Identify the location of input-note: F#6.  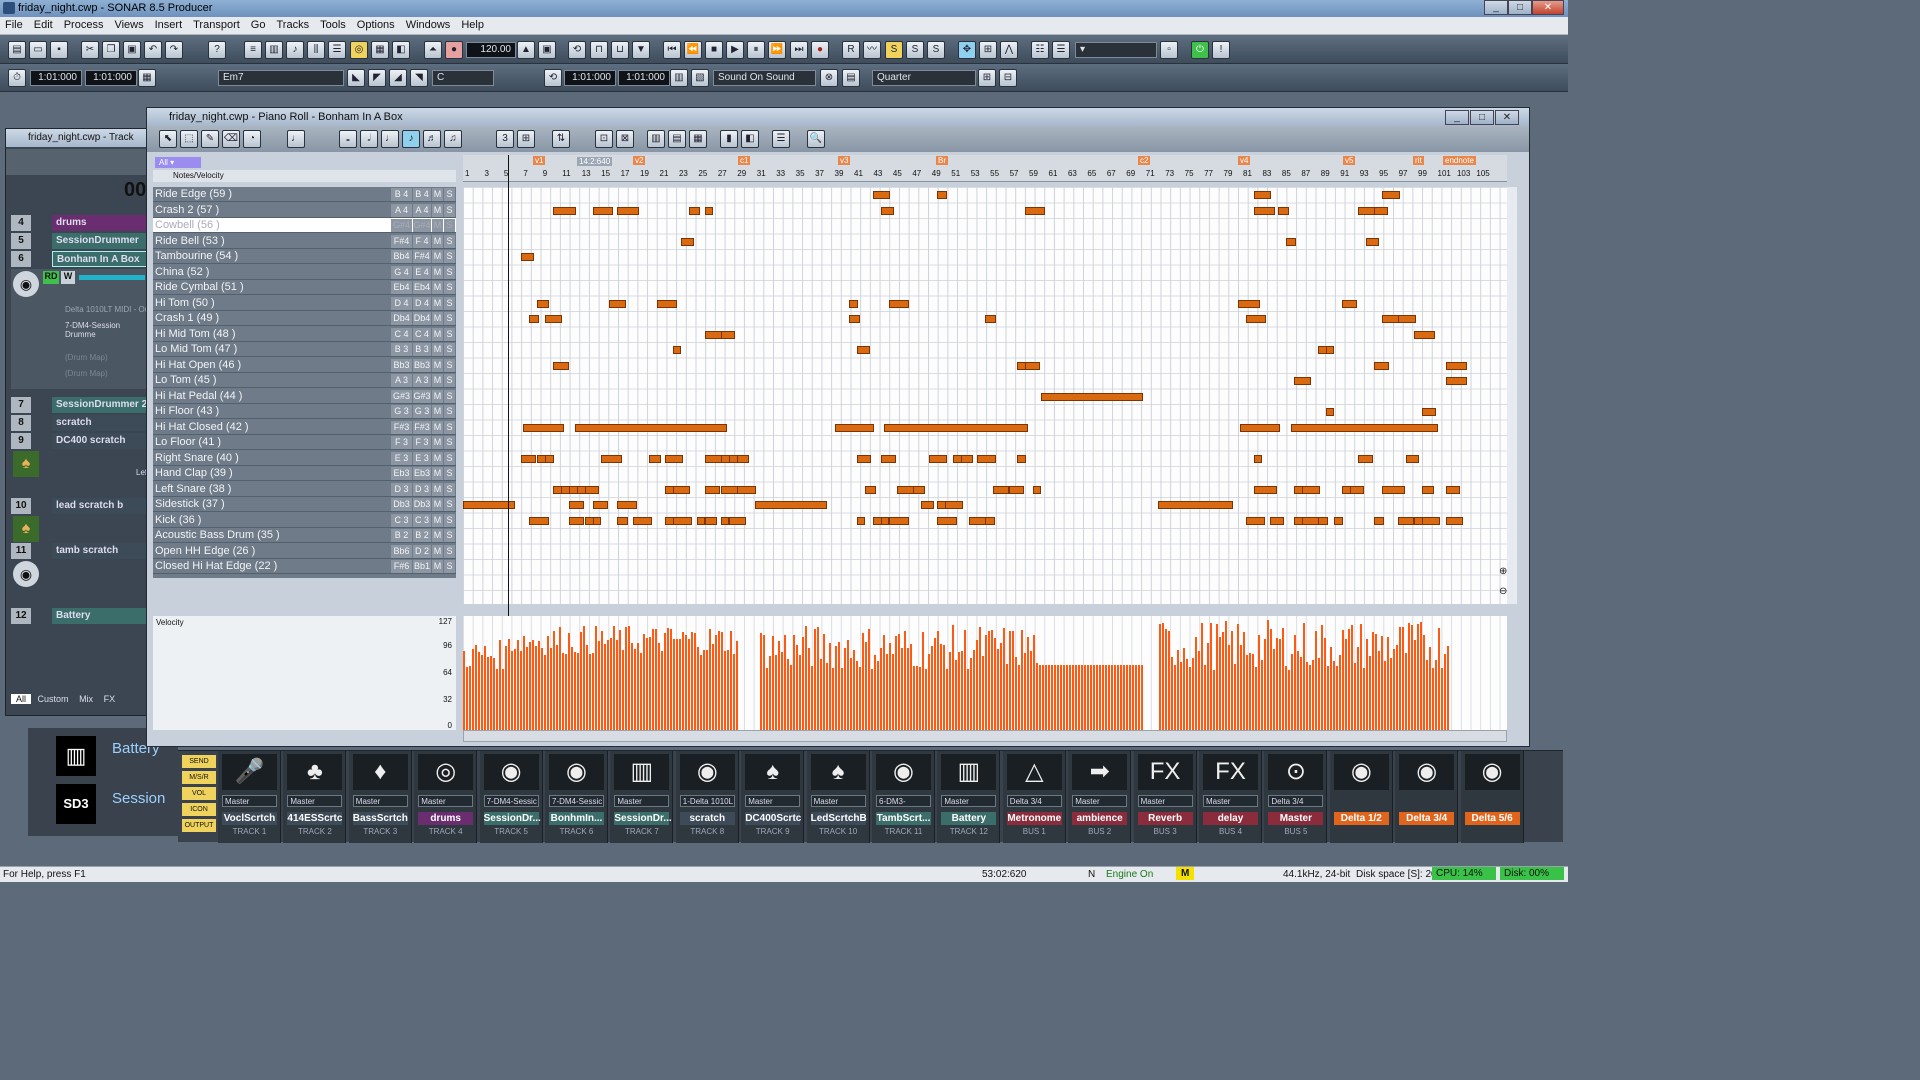
(401, 566).